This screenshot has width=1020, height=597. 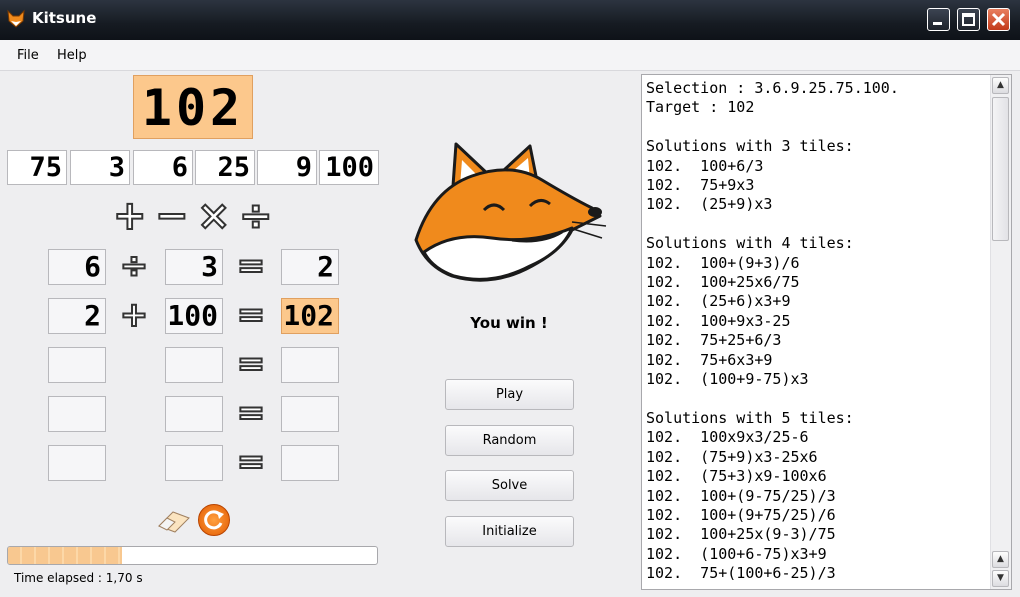 What do you see at coordinates (349, 167) in the screenshot?
I see `number-tile: 100` at bounding box center [349, 167].